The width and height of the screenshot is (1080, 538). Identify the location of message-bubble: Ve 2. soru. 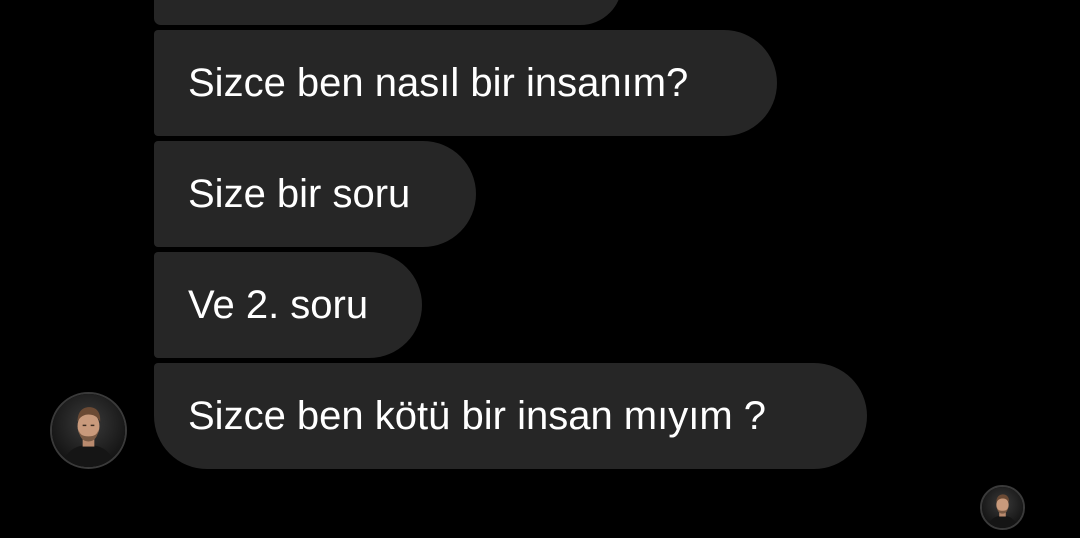
(288, 305).